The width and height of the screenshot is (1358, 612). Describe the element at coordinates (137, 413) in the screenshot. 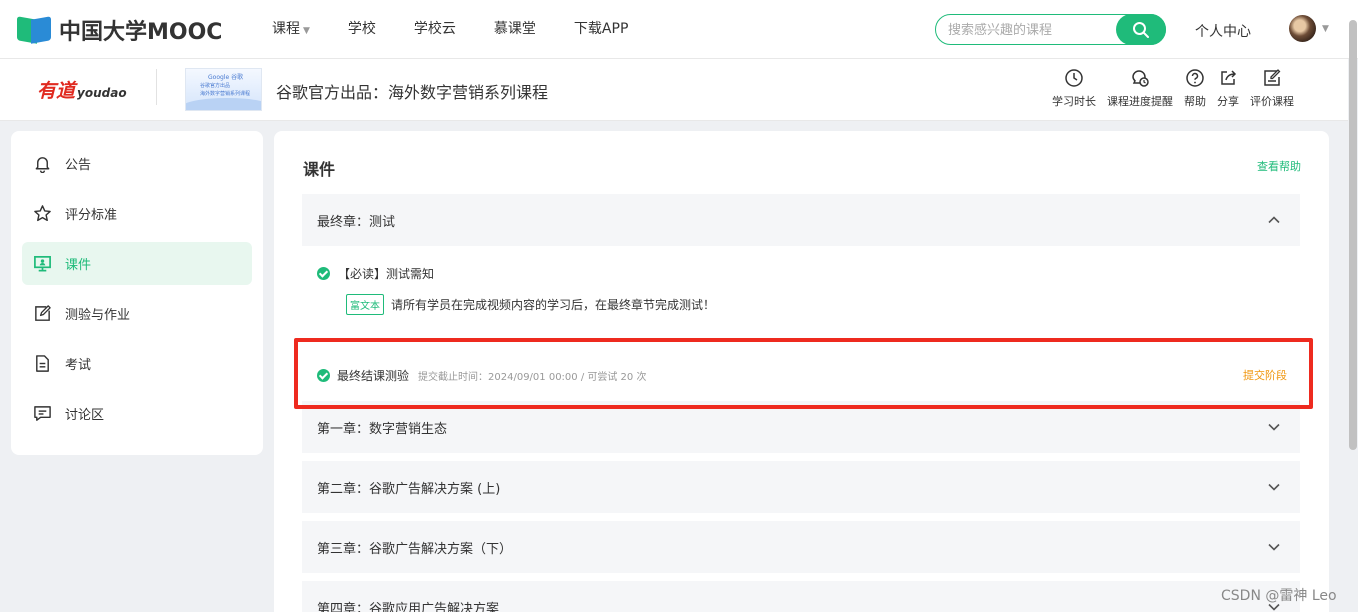

I see `sidebar-item-discussion: 讨论区` at that location.